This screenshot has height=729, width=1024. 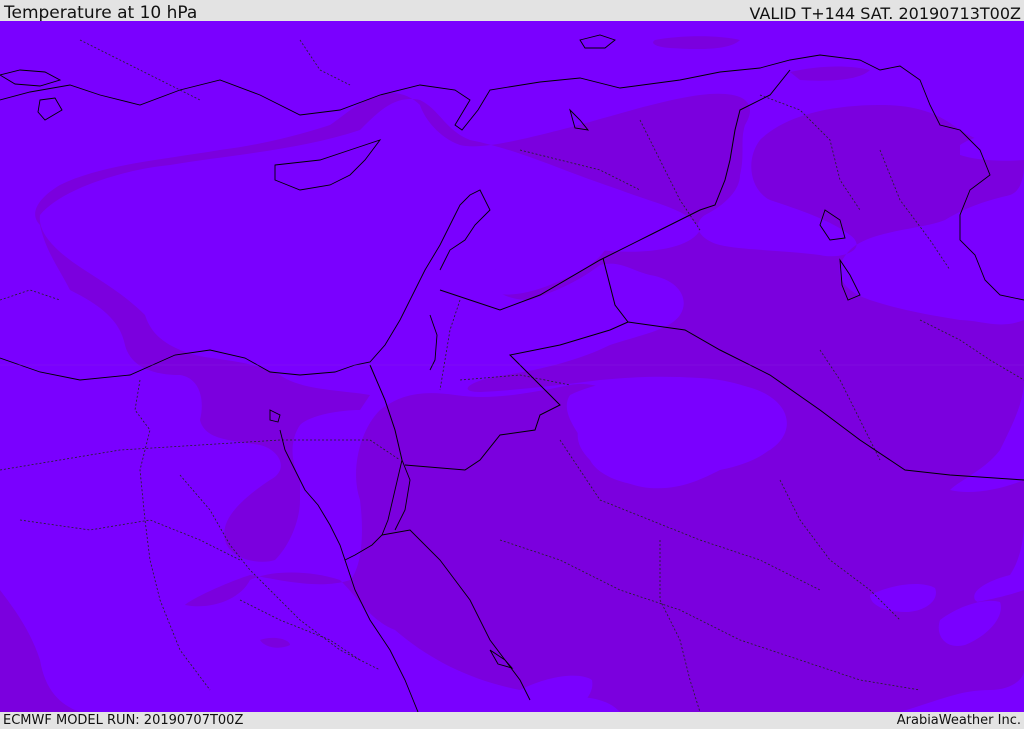 What do you see at coordinates (101, 13) in the screenshot?
I see `map-title: Temperature at 10 hPa` at bounding box center [101, 13].